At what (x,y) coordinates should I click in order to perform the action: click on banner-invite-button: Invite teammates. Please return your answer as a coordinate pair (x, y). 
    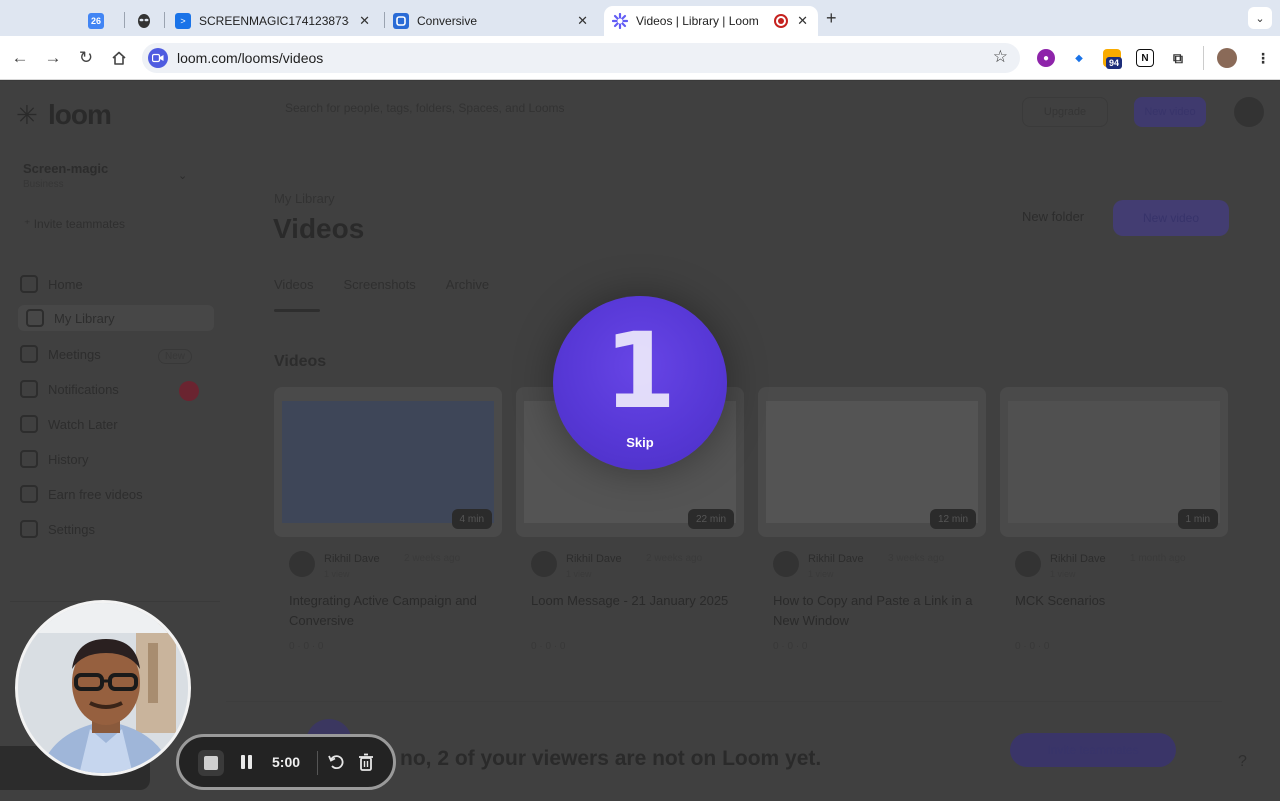
    Looking at the image, I should click on (1093, 750).